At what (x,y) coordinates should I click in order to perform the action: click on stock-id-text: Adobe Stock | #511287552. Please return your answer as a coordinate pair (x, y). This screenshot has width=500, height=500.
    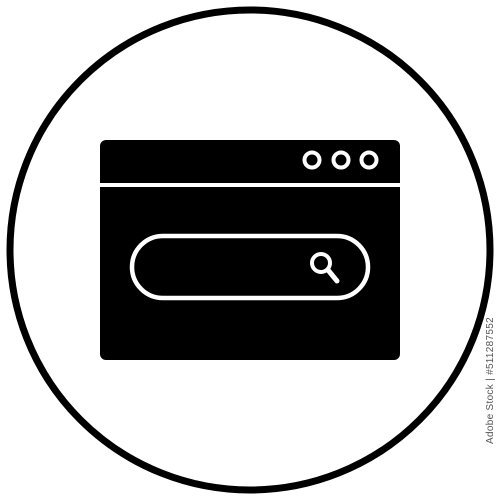
    Looking at the image, I should click on (490, 380).